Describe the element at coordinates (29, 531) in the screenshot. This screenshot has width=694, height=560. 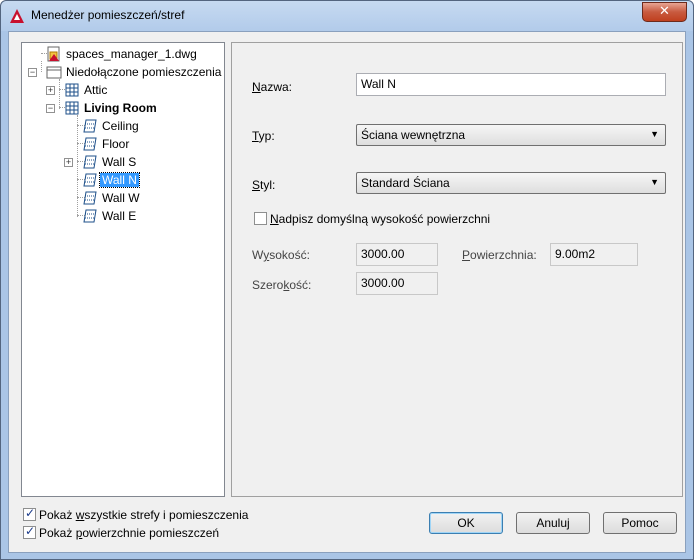
I see `show-surfaces-checkbox` at that location.